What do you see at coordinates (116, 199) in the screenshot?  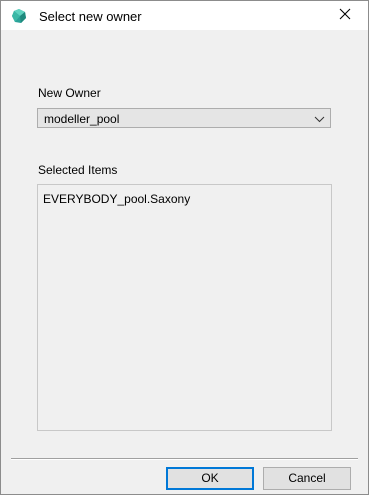 I see `list-item: EVERYBODY_pool.Saxony` at bounding box center [116, 199].